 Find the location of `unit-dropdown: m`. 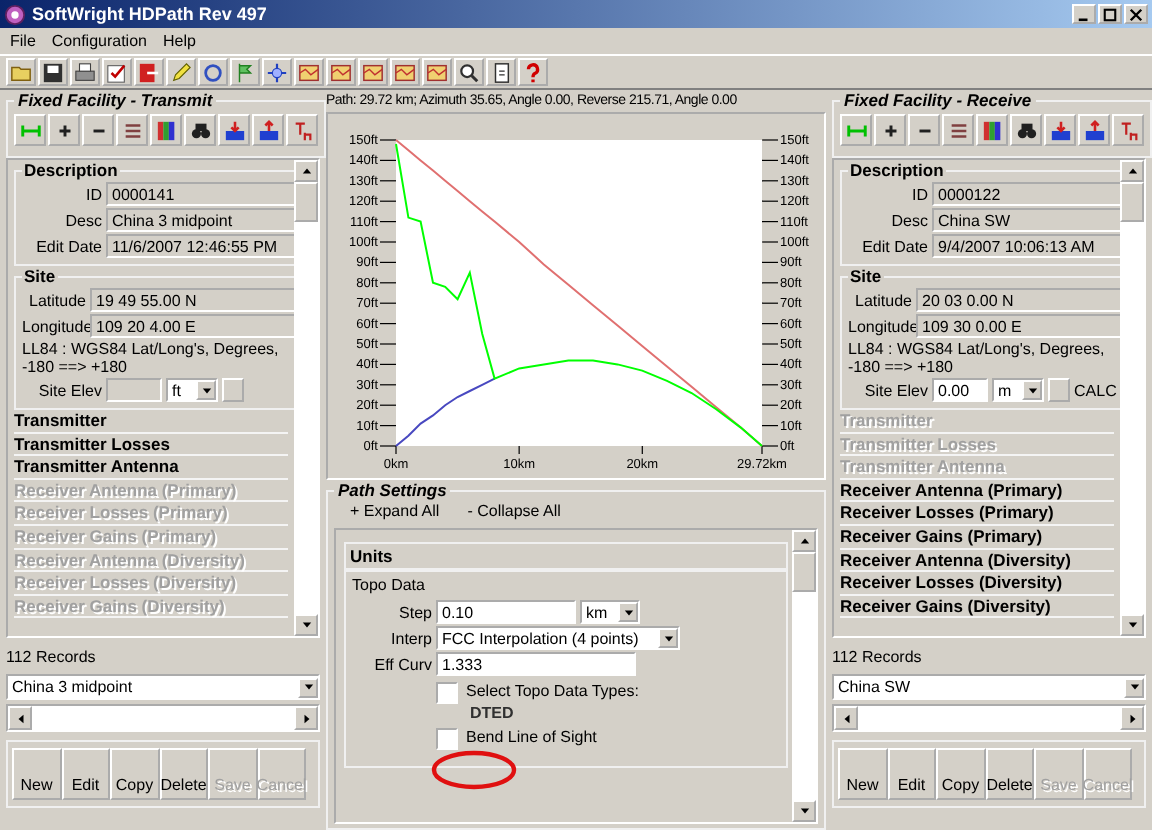

unit-dropdown: m is located at coordinates (1018, 390).